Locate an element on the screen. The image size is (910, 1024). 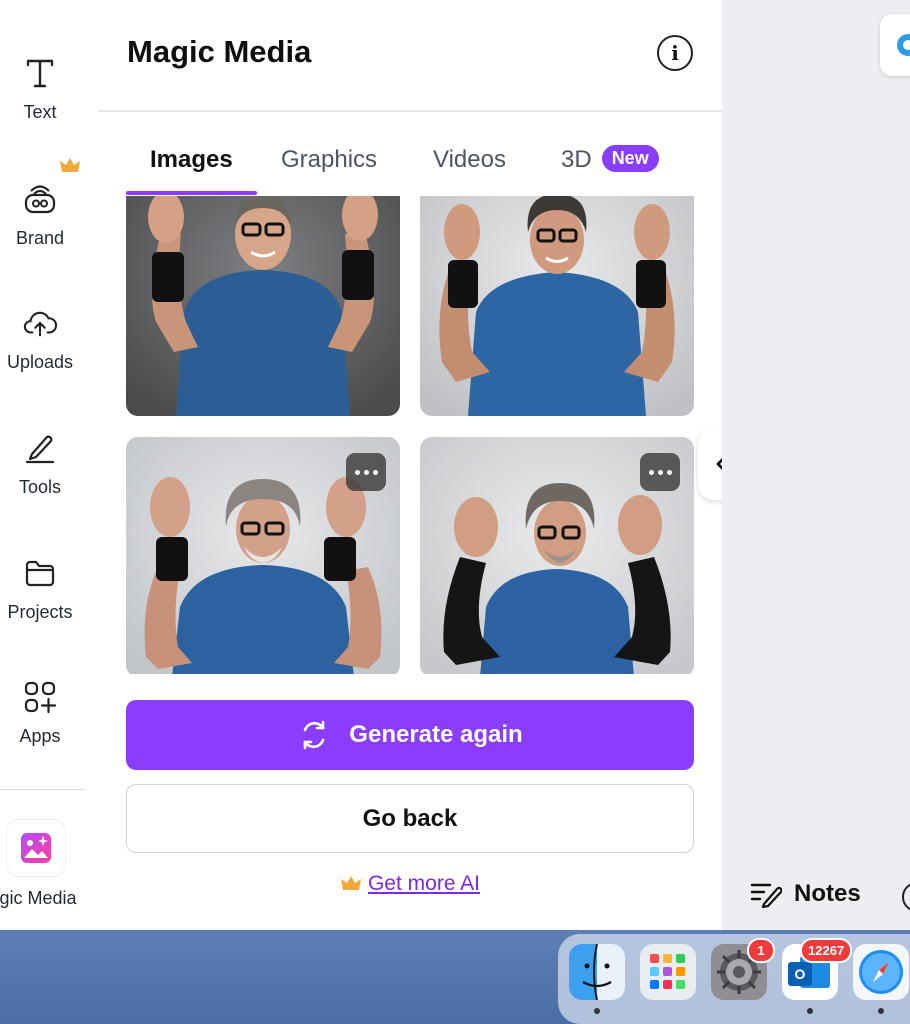
new-badge: New is located at coordinates (630, 159).